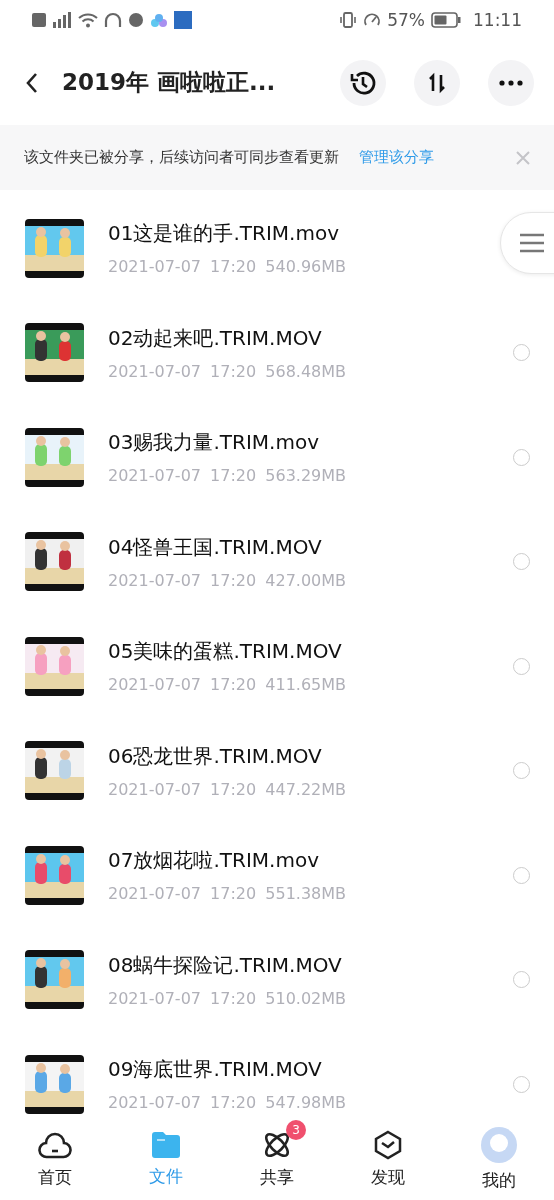  Describe the element at coordinates (277, 1159) in the screenshot. I see `nav-tab: 3 共享` at that location.